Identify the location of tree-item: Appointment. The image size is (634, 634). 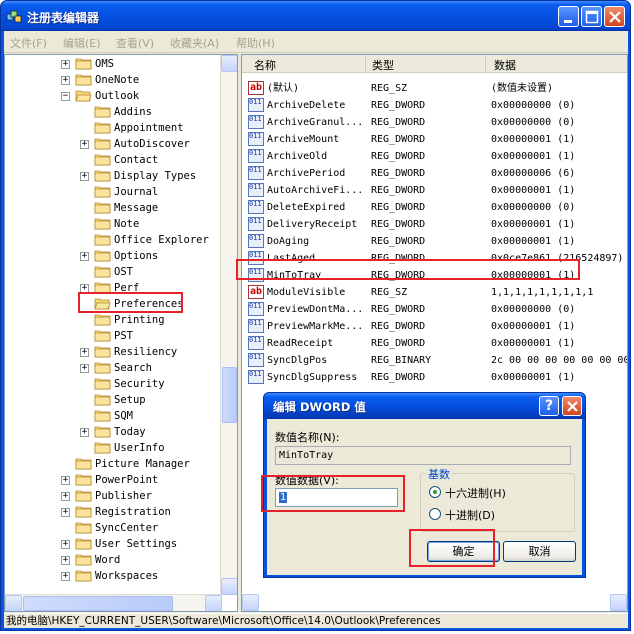
(113, 128).